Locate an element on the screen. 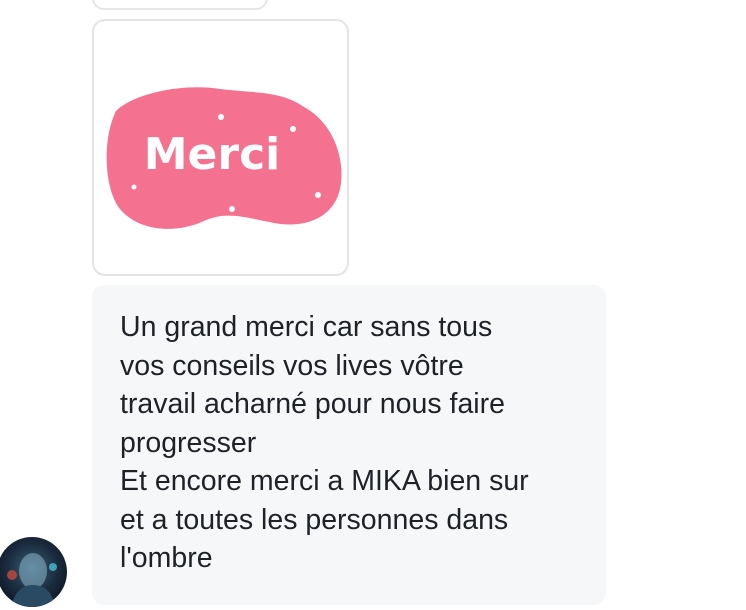 Image resolution: width=746 pixels, height=610 pixels. merci-sticker: Merci is located at coordinates (220, 147).